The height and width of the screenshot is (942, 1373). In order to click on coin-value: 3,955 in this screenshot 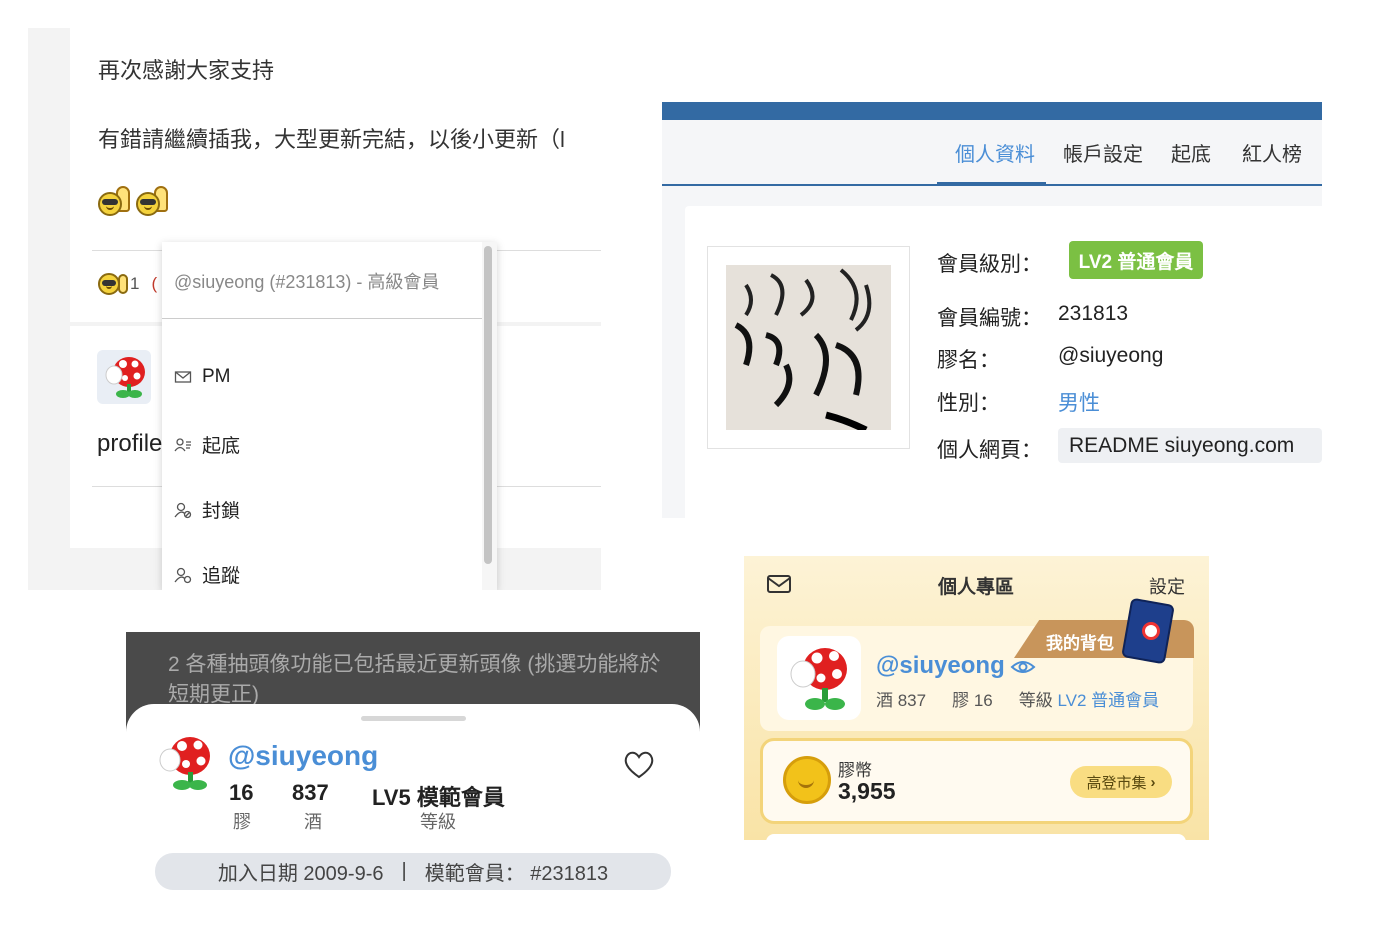, I will do `click(867, 791)`.